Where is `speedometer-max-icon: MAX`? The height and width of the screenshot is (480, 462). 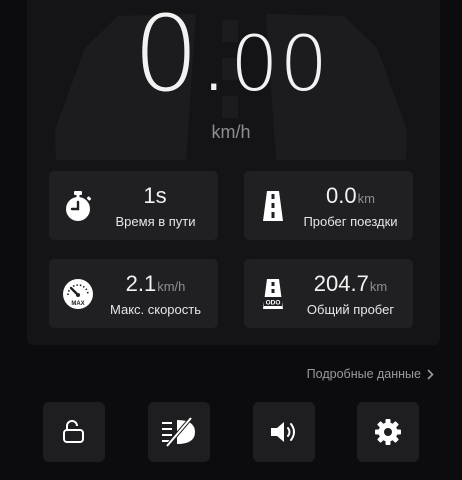 speedometer-max-icon: MAX is located at coordinates (78, 294).